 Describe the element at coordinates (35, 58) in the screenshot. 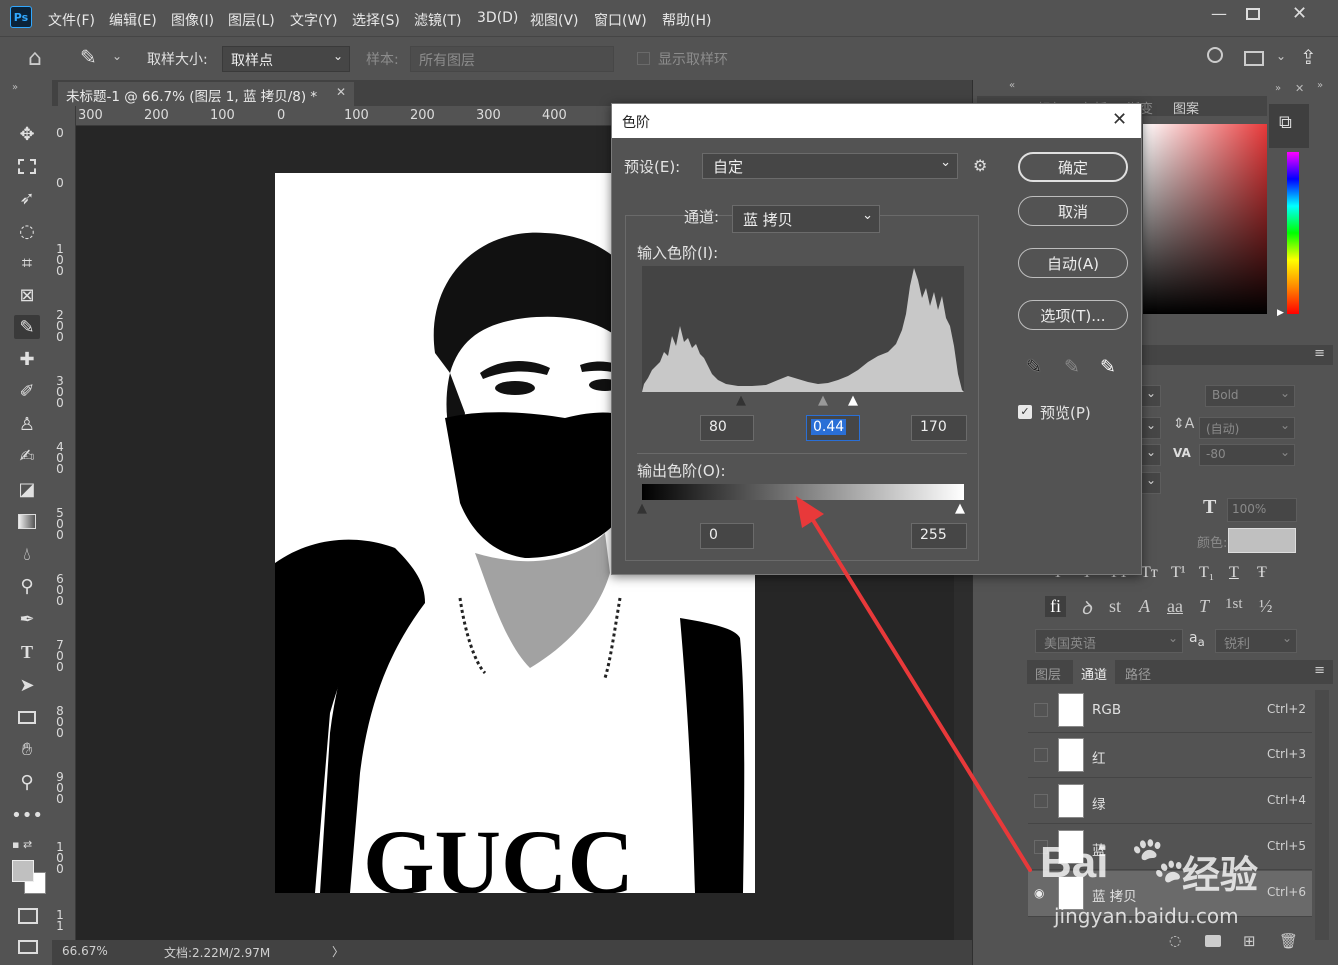

I see `home-icon: ⌂` at that location.